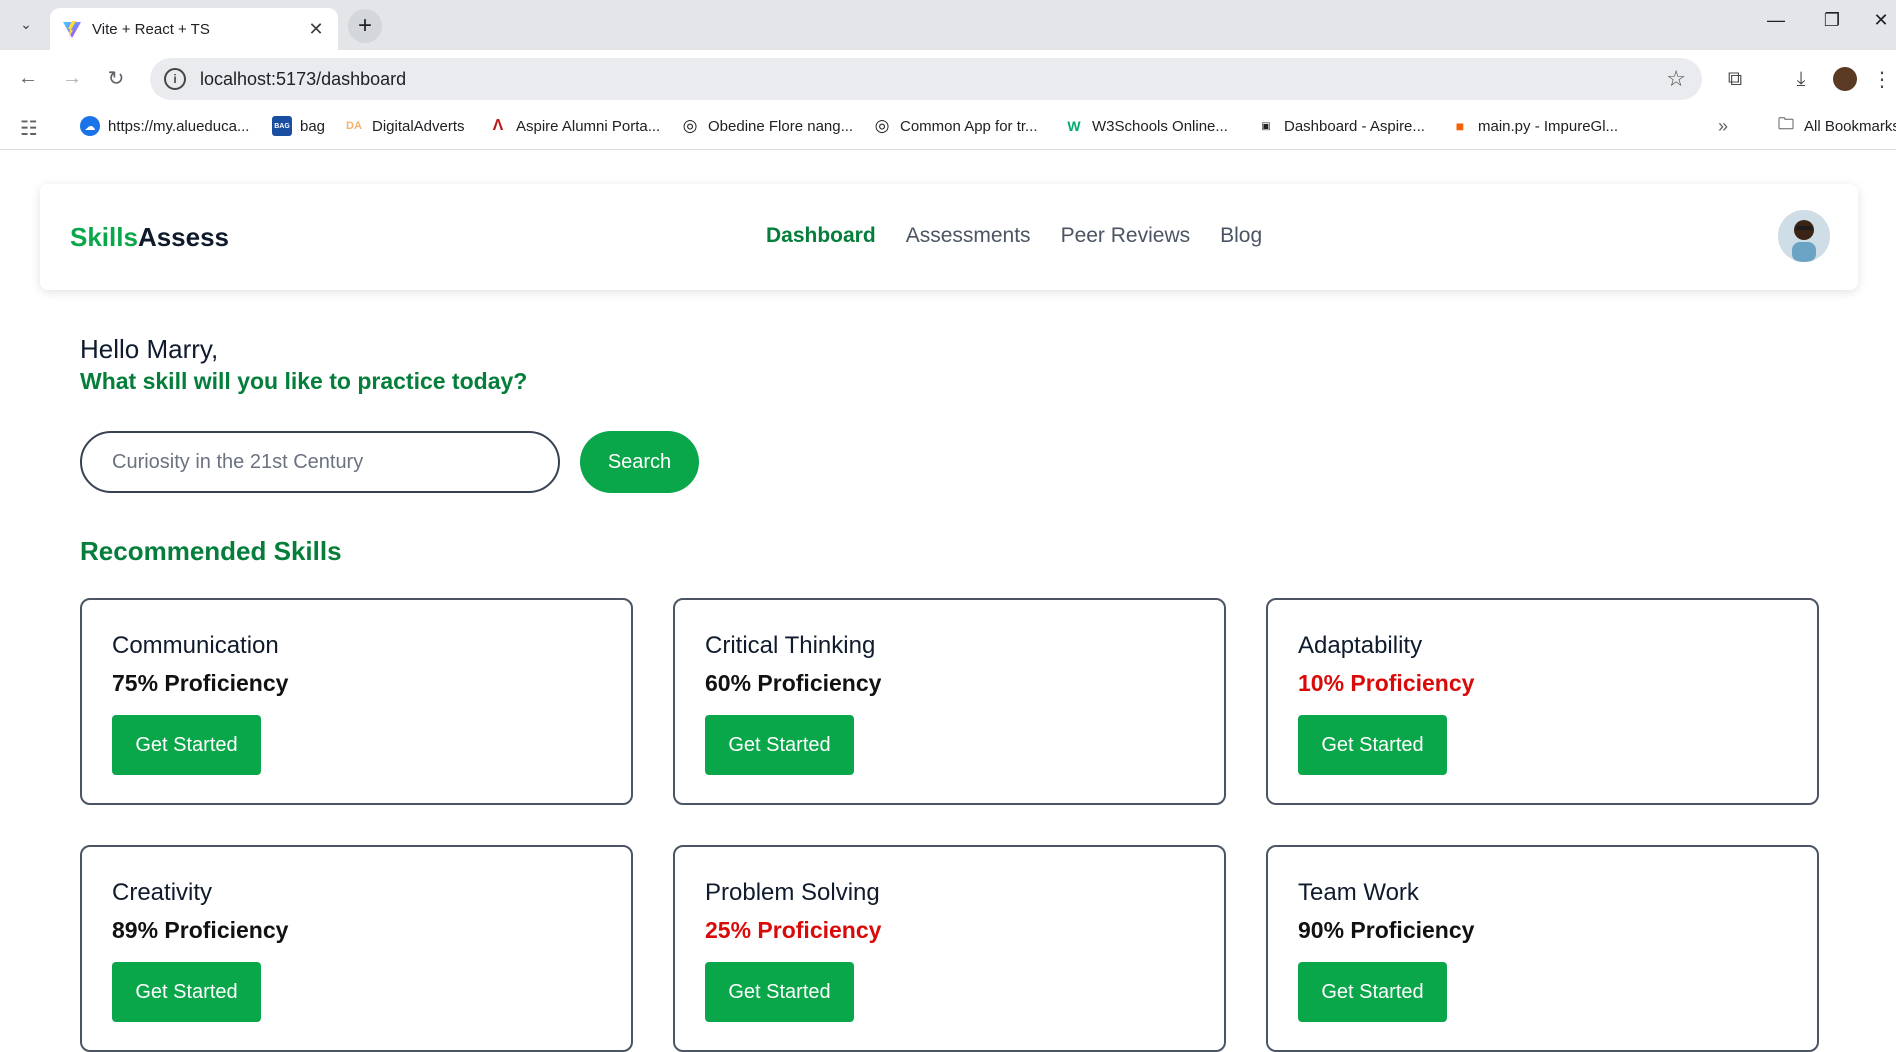 This screenshot has width=1896, height=1052. Describe the element at coordinates (933, 79) in the screenshot. I see `url-text: localhost:5173/dashboard` at that location.